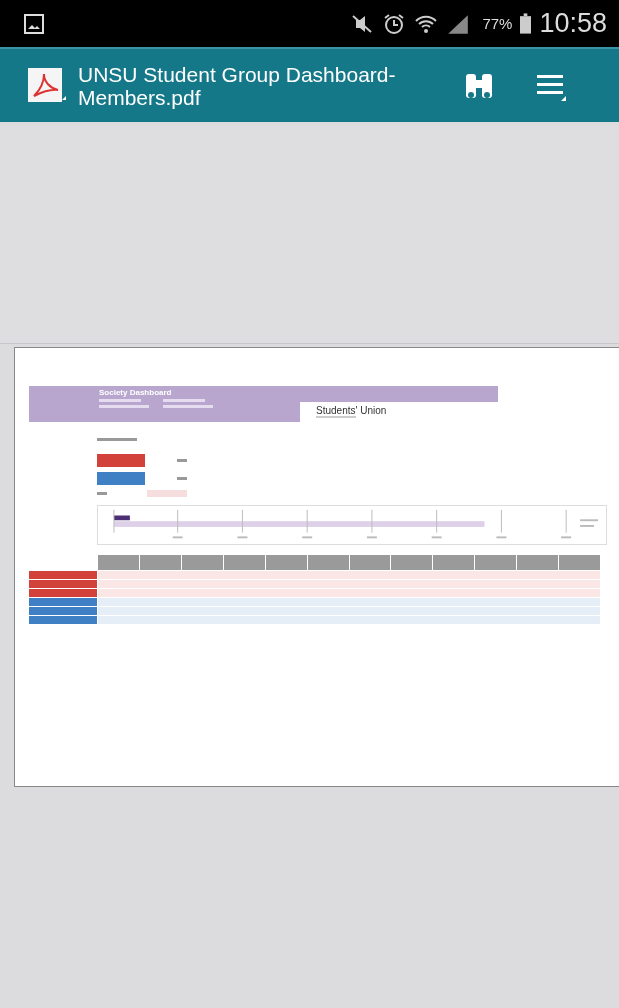 This screenshot has height=1008, width=619. Describe the element at coordinates (34, 23) in the screenshot. I see `image-icon` at that location.